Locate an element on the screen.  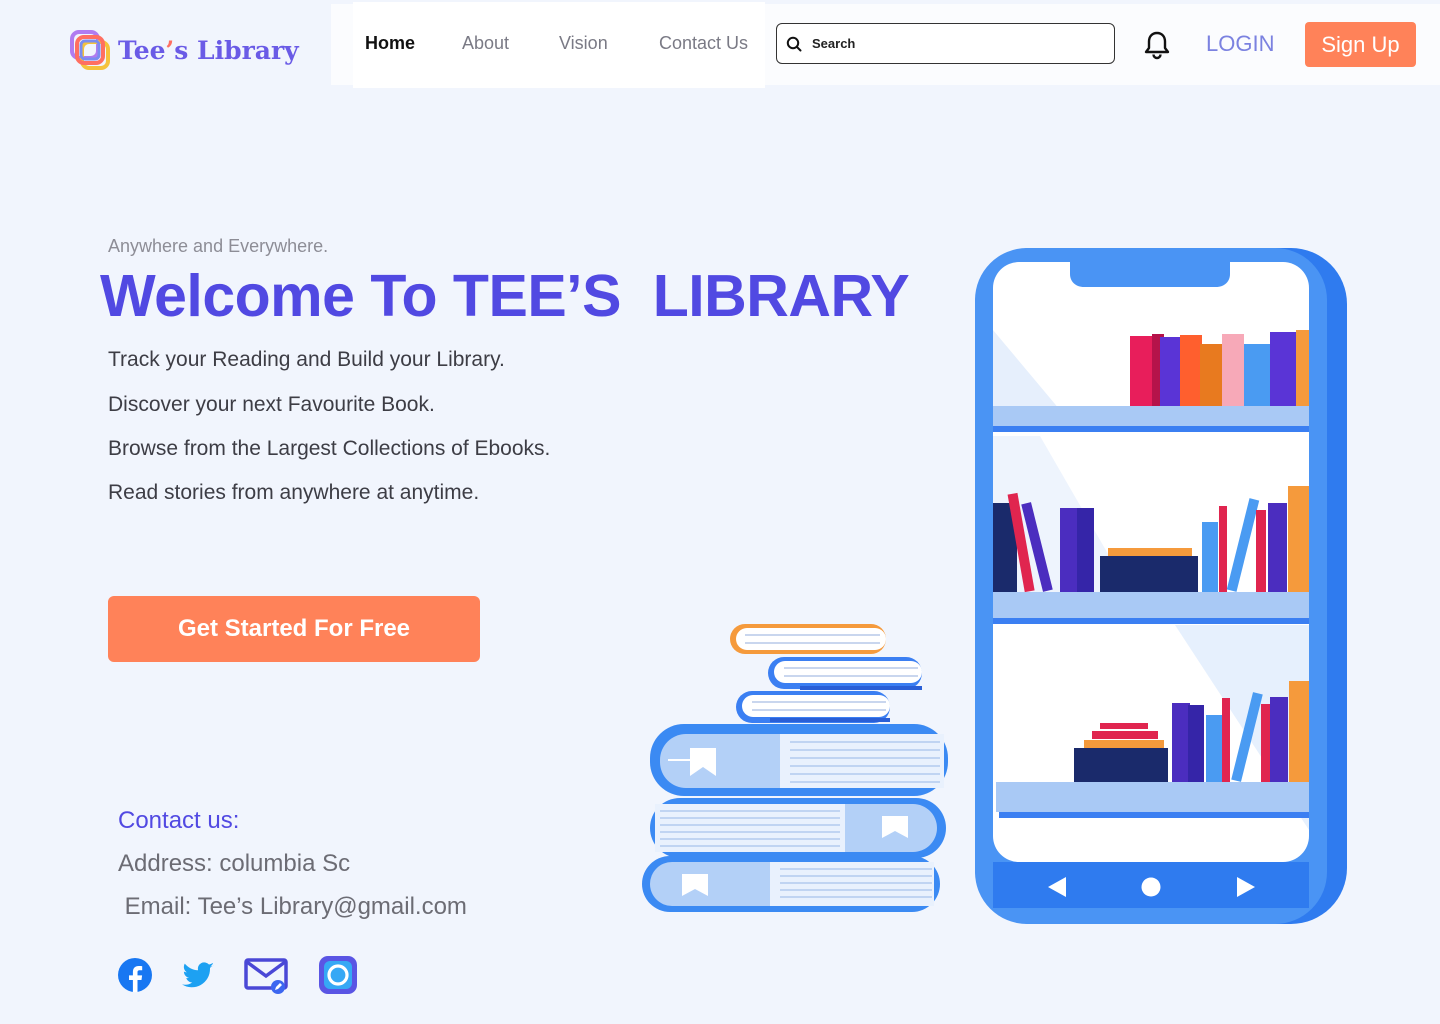
home-circle-icon is located at coordinates (1151, 887).